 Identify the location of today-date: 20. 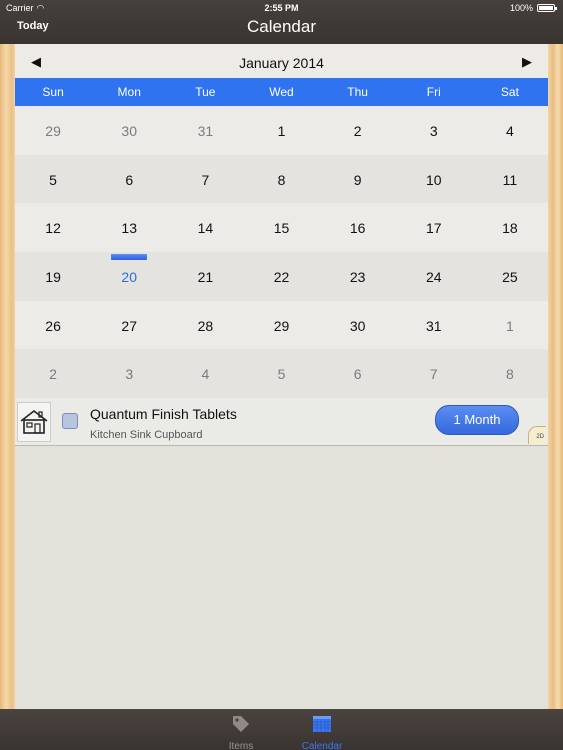
(129, 277).